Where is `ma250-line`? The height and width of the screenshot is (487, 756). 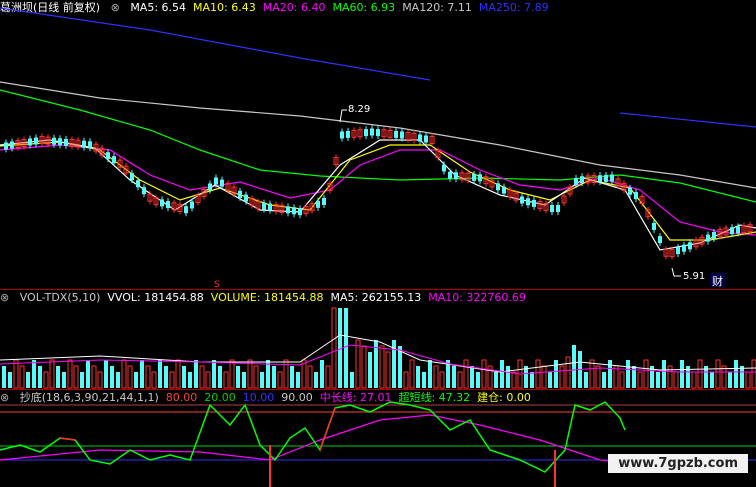
ma250-line is located at coordinates (215, 44).